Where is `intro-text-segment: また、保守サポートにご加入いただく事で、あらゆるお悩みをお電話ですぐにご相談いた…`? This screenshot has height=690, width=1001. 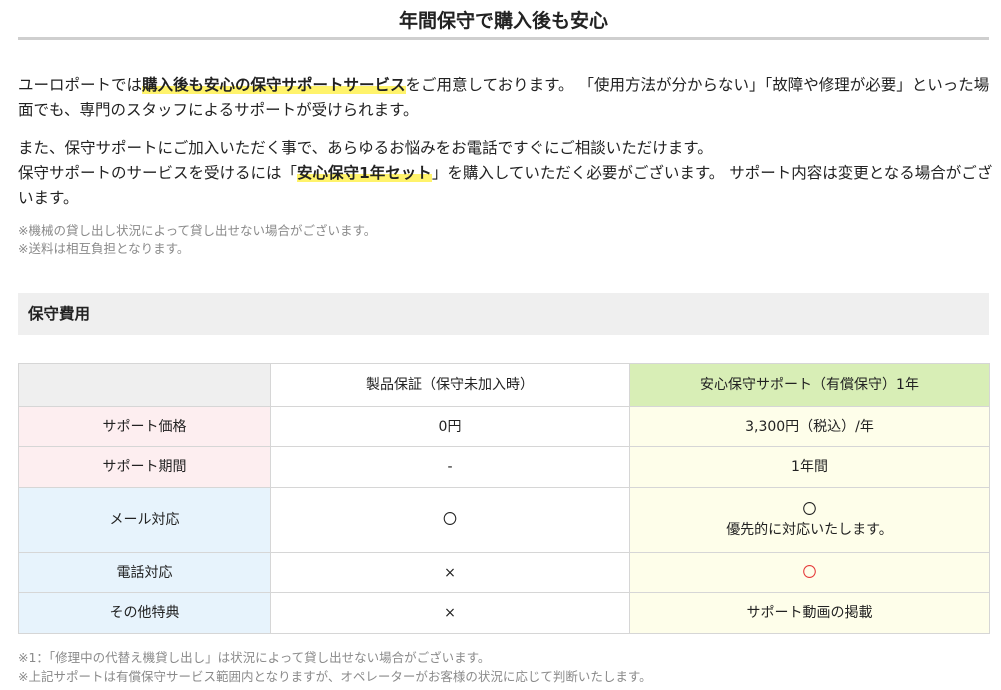
intro-text-segment: また、保守サポートにご加入いただく事で、あらゆるお悩みをお電話ですぐにご相談いた… is located at coordinates (365, 148).